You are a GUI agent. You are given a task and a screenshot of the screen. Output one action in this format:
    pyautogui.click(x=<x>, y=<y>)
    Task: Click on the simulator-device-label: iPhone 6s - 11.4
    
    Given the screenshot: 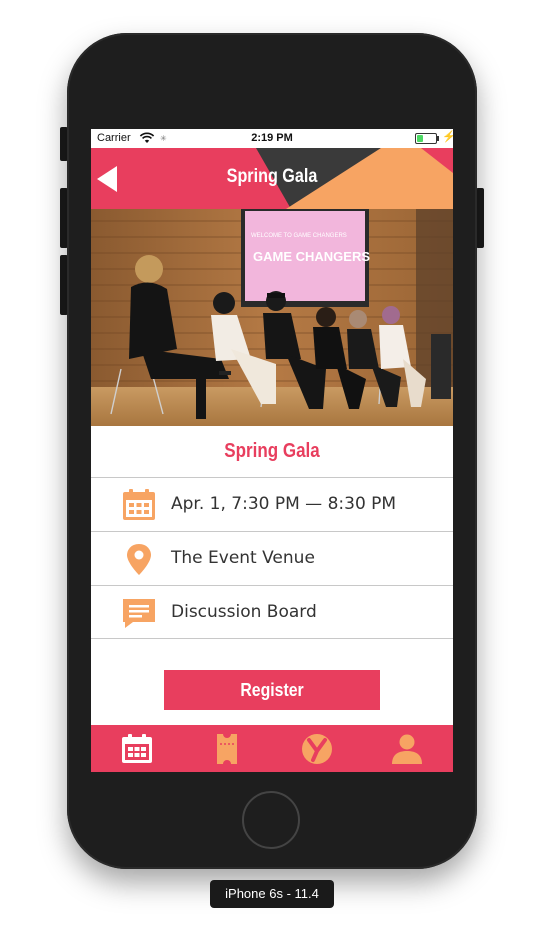 What is the action you would take?
    pyautogui.click(x=272, y=894)
    